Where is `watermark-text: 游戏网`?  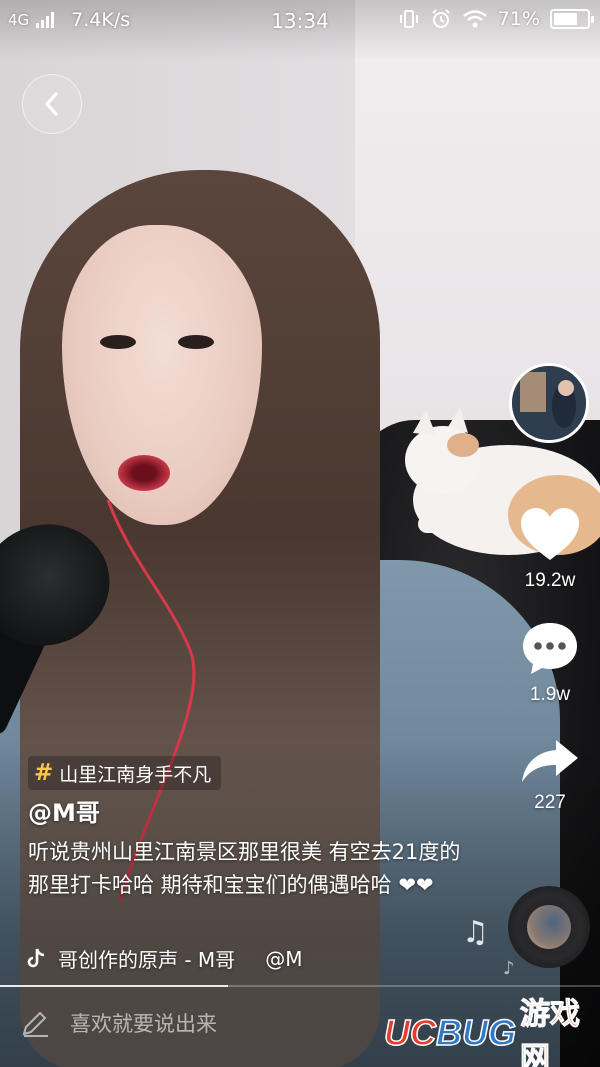 watermark-text: 游戏网 is located at coordinates (550, 1032).